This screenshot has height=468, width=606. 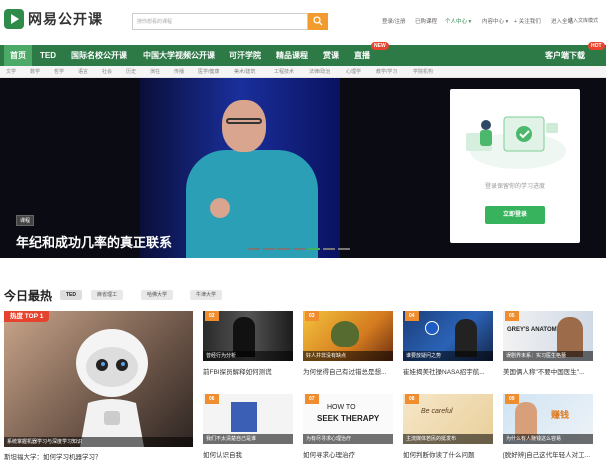 What do you see at coordinates (495, 21) in the screenshot?
I see `content-center-menu: 内容中心 ▾` at bounding box center [495, 21].